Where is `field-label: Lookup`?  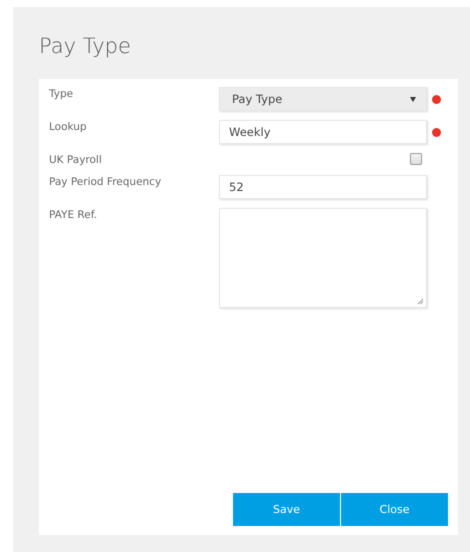
field-label: Lookup is located at coordinates (68, 126).